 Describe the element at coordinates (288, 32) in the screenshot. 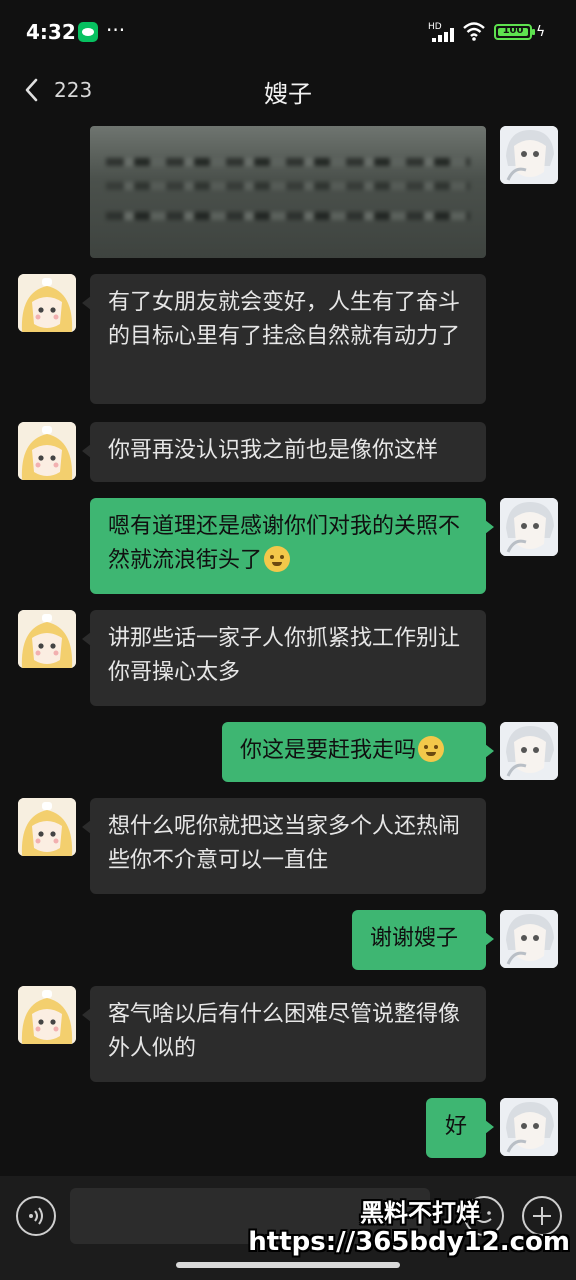

I see `status-bar: 4:32 ··· HD 100 ϟ` at that location.